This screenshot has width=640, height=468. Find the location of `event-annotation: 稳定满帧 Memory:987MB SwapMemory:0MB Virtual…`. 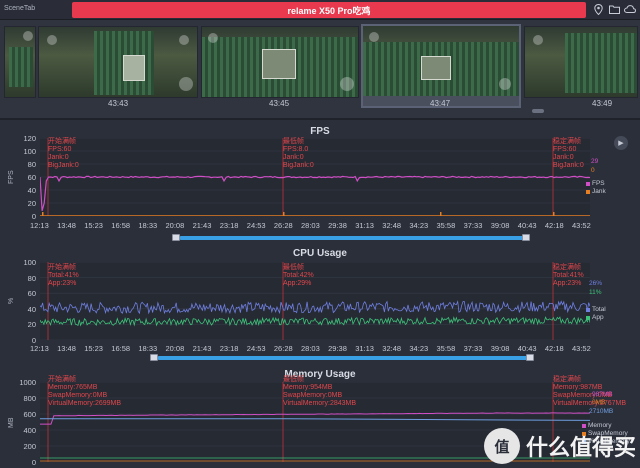

event-annotation: 稳定满帧 Memory:987MB SwapMemory:0MB Virtual… is located at coordinates (590, 391).